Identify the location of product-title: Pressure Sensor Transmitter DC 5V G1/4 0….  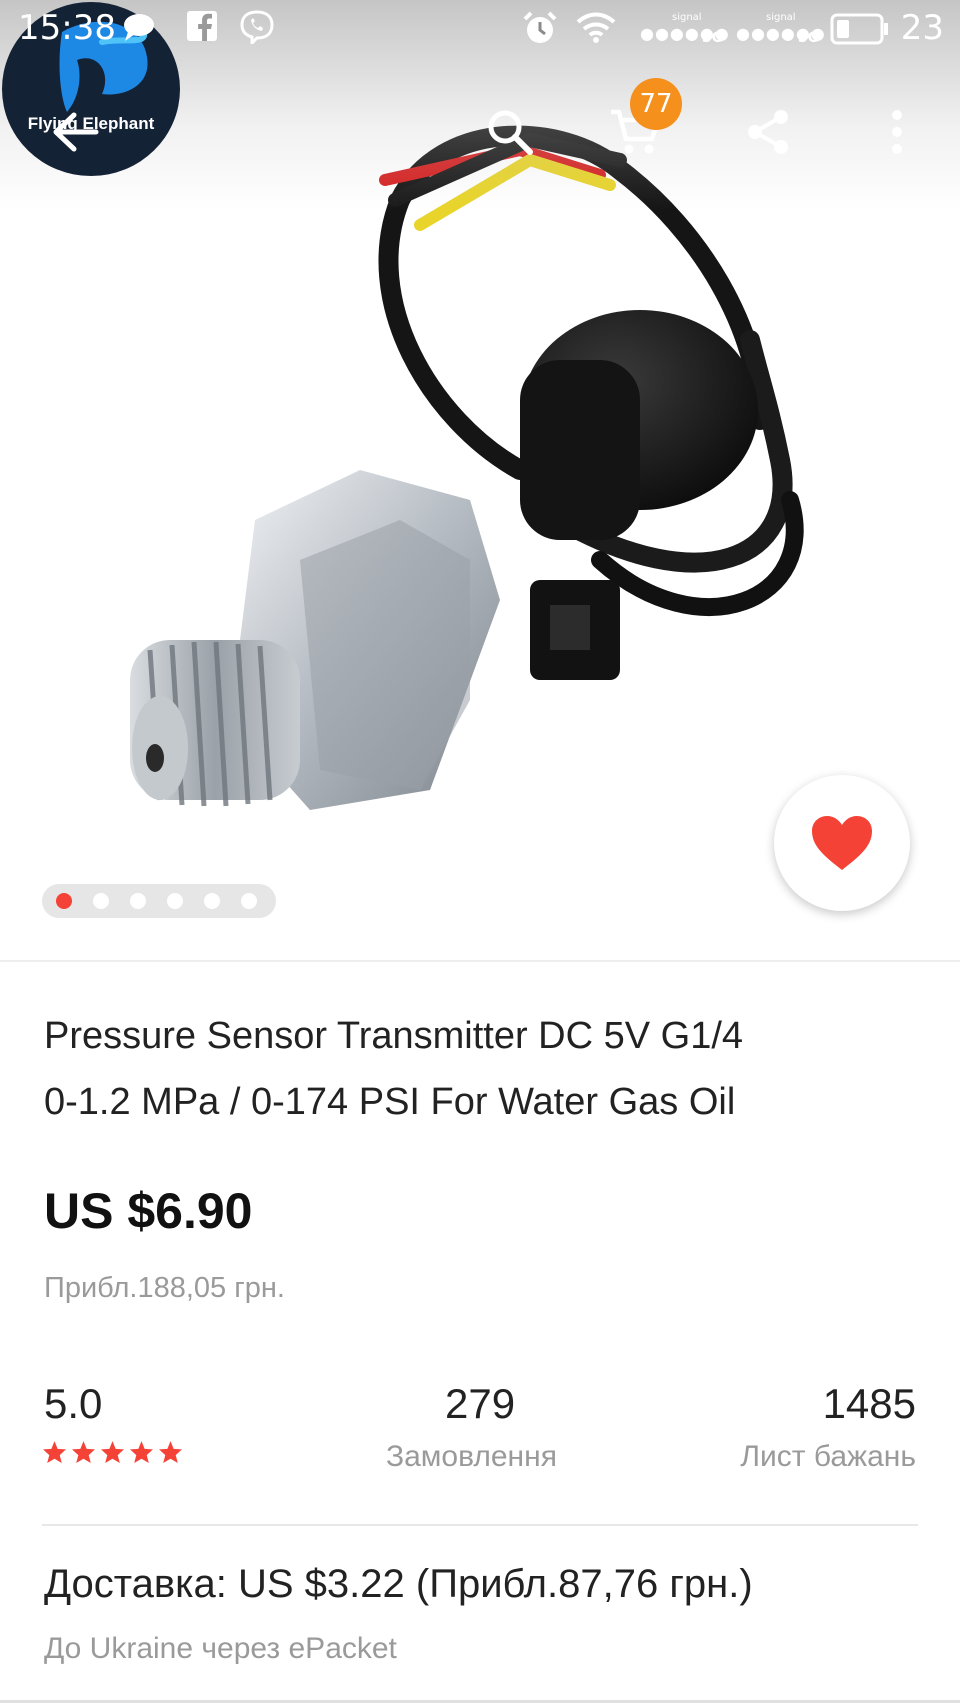
(484, 1069).